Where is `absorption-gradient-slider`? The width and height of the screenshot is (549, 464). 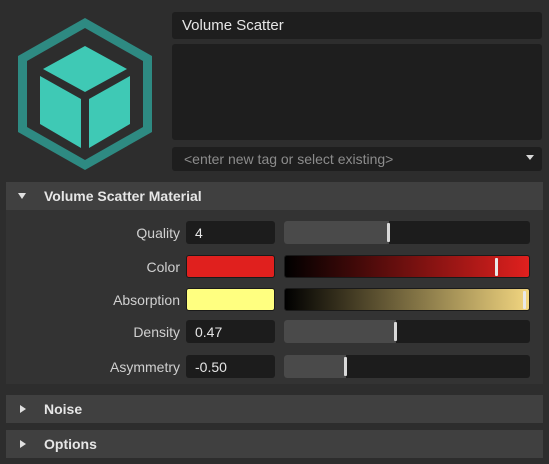 absorption-gradient-slider is located at coordinates (407, 299).